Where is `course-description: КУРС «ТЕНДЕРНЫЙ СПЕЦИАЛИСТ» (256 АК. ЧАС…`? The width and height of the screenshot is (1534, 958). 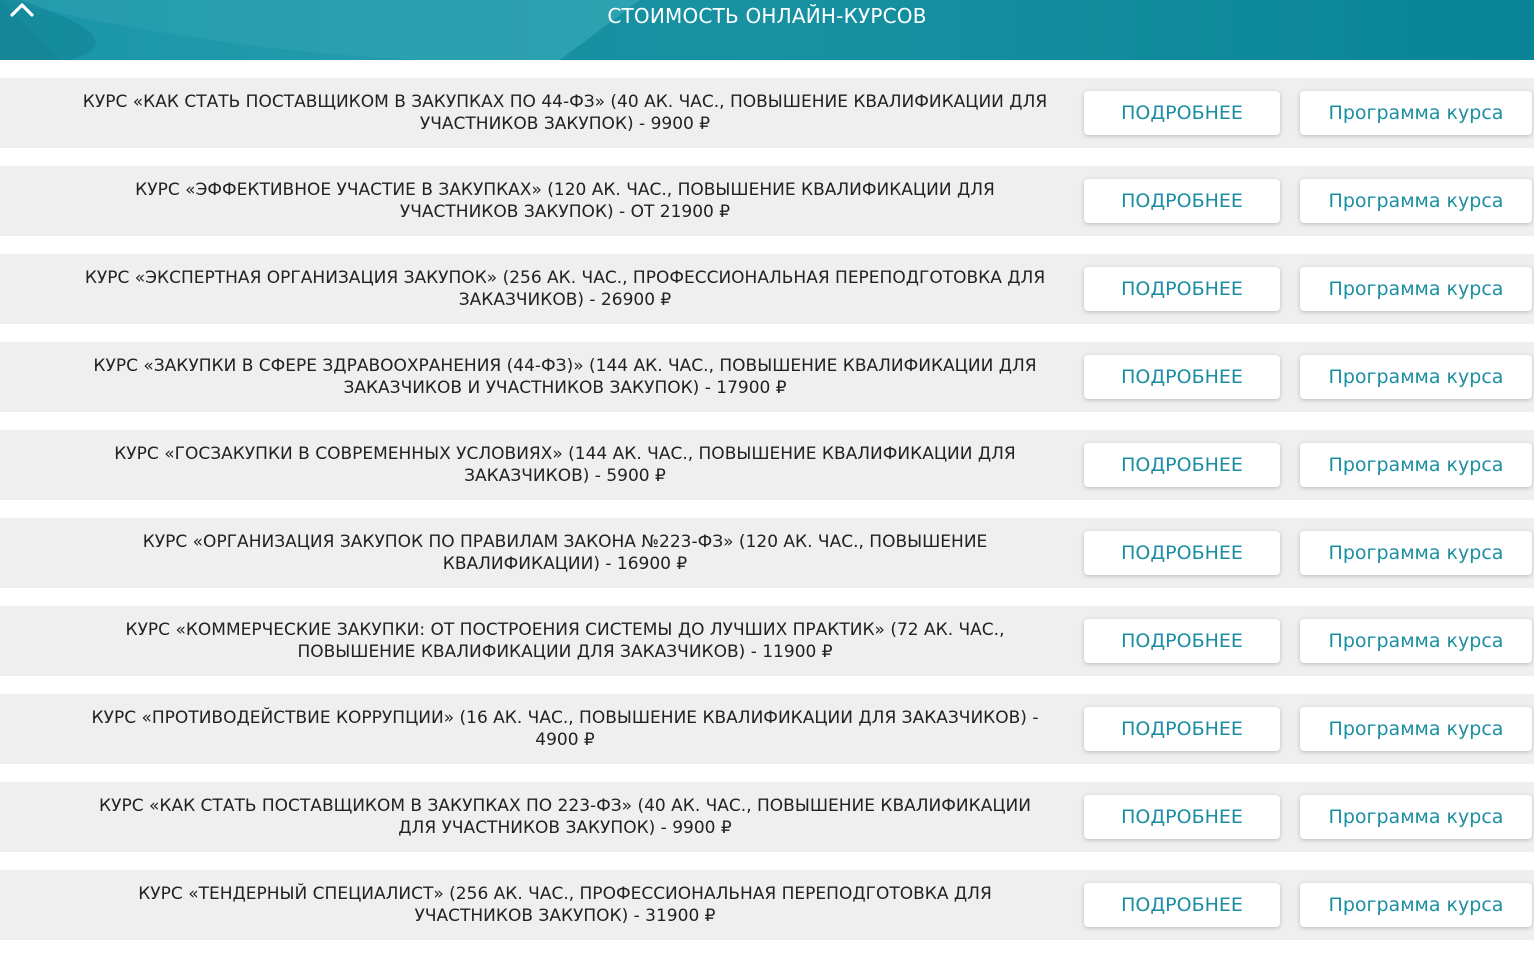
course-description: КУРС «ТЕНДЕРНЫЙ СПЕЦИАЛИСТ» (256 АК. ЧАС… is located at coordinates (565, 905).